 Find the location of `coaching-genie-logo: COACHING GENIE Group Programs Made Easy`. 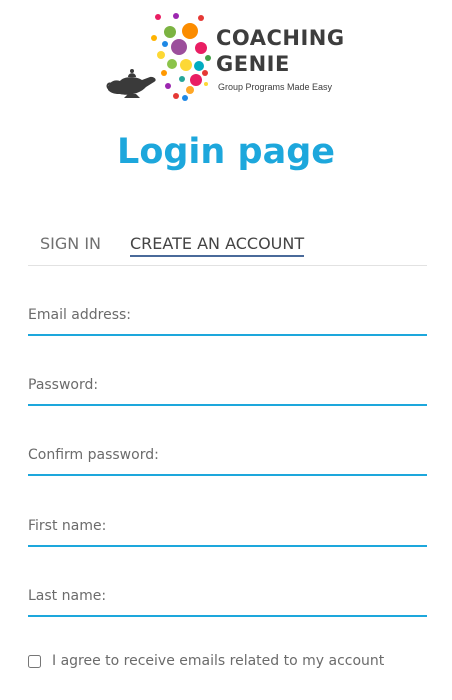

coaching-genie-logo: COACHING GENIE Group Programs Made Easy is located at coordinates (231, 58).